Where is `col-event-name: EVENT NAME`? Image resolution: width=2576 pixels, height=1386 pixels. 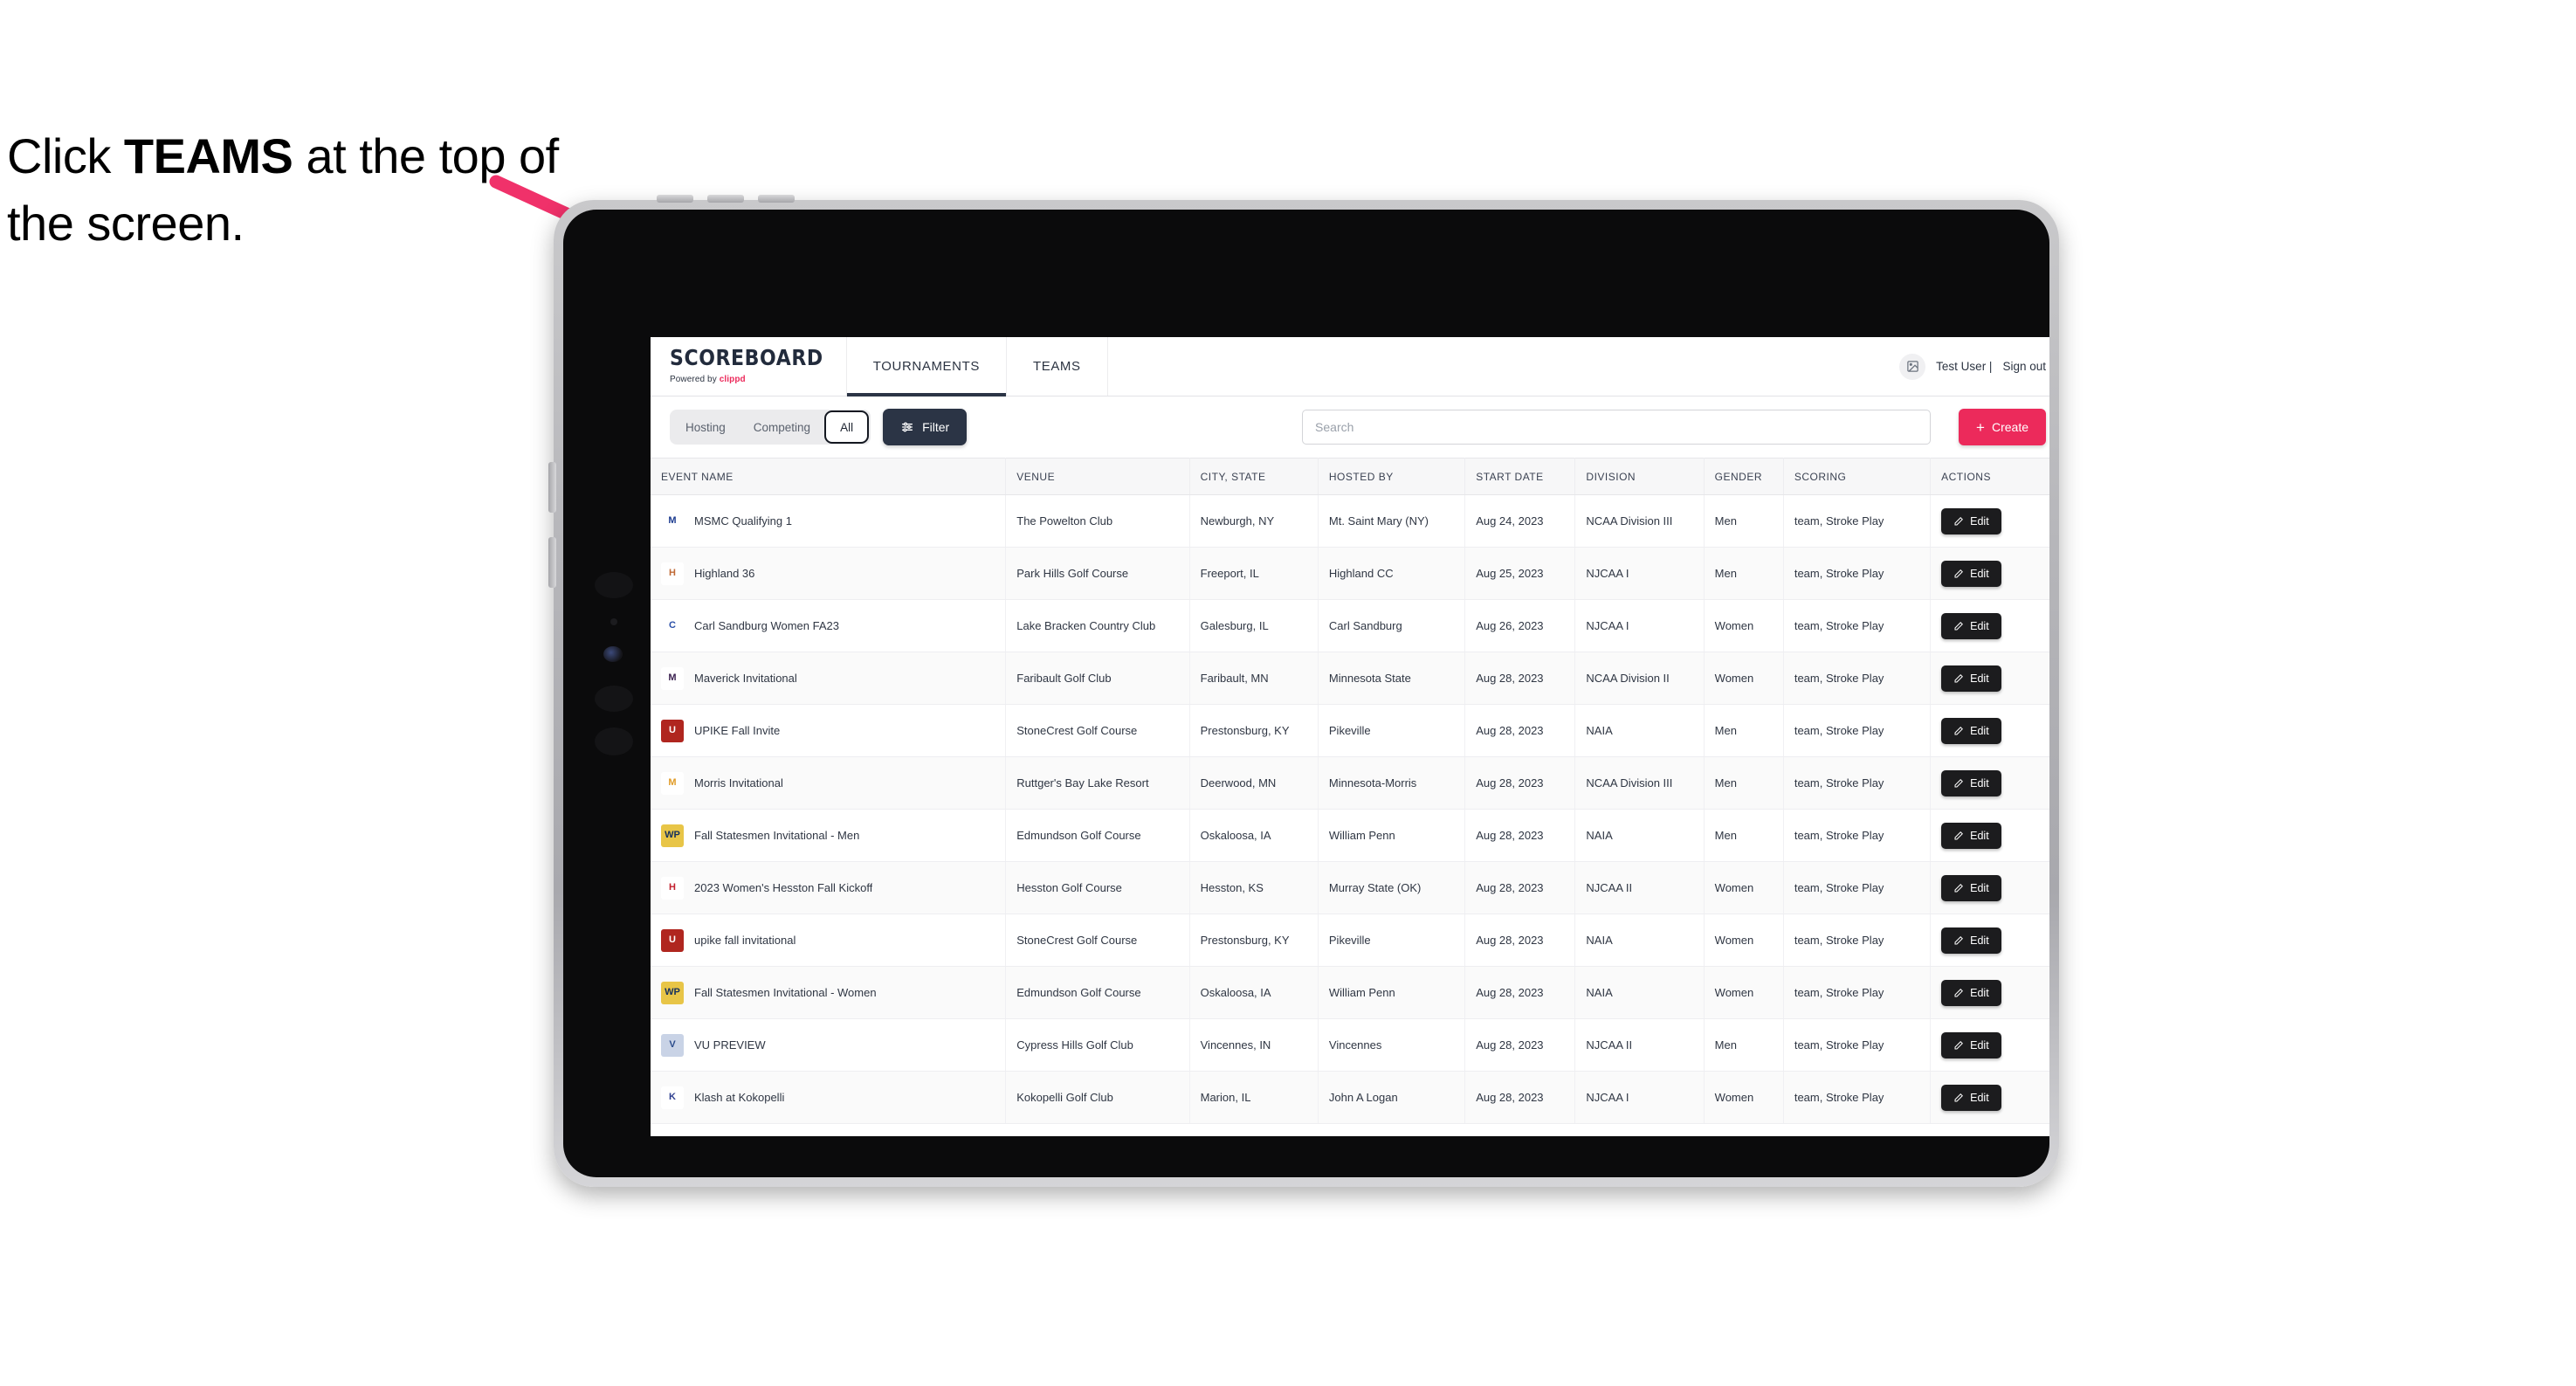
col-event-name: EVENT NAME is located at coordinates (829, 476).